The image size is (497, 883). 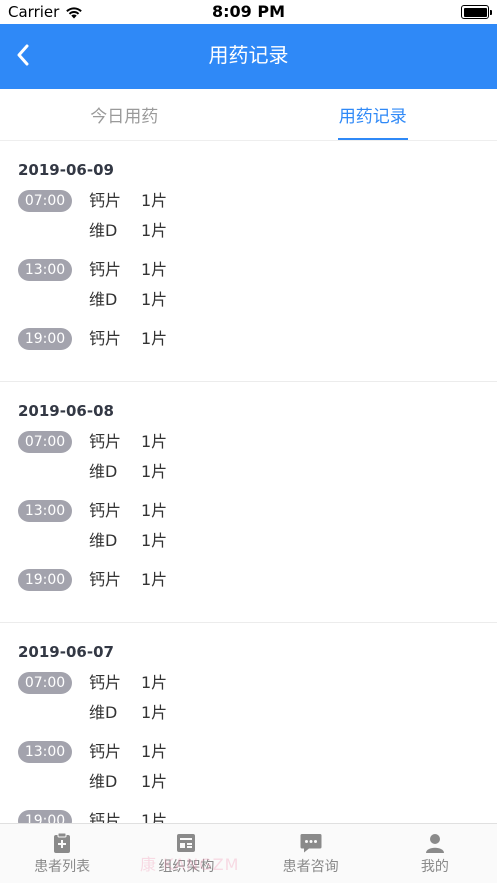 What do you see at coordinates (66, 411) in the screenshot?
I see `record-date: 2019-06-08` at bounding box center [66, 411].